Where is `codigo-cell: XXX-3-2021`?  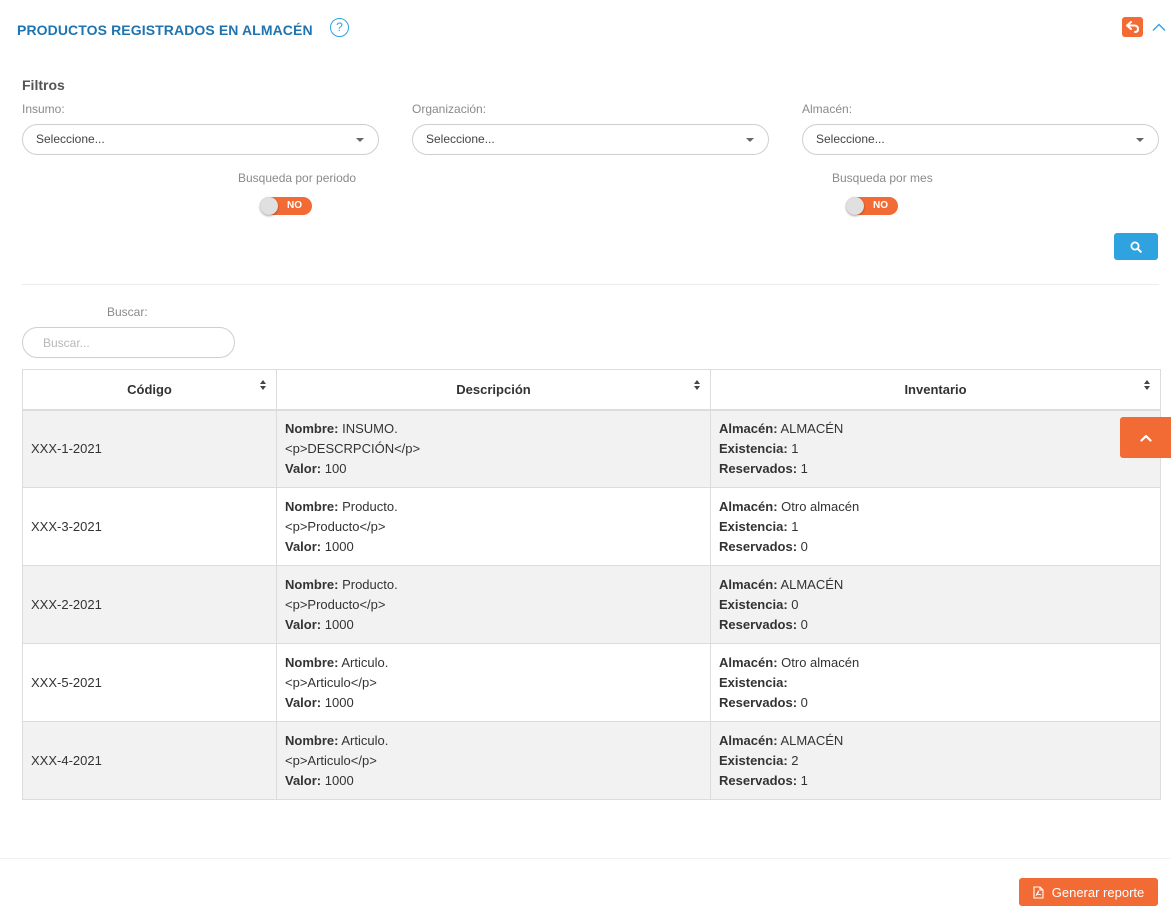
codigo-cell: XXX-3-2021 is located at coordinates (149, 526).